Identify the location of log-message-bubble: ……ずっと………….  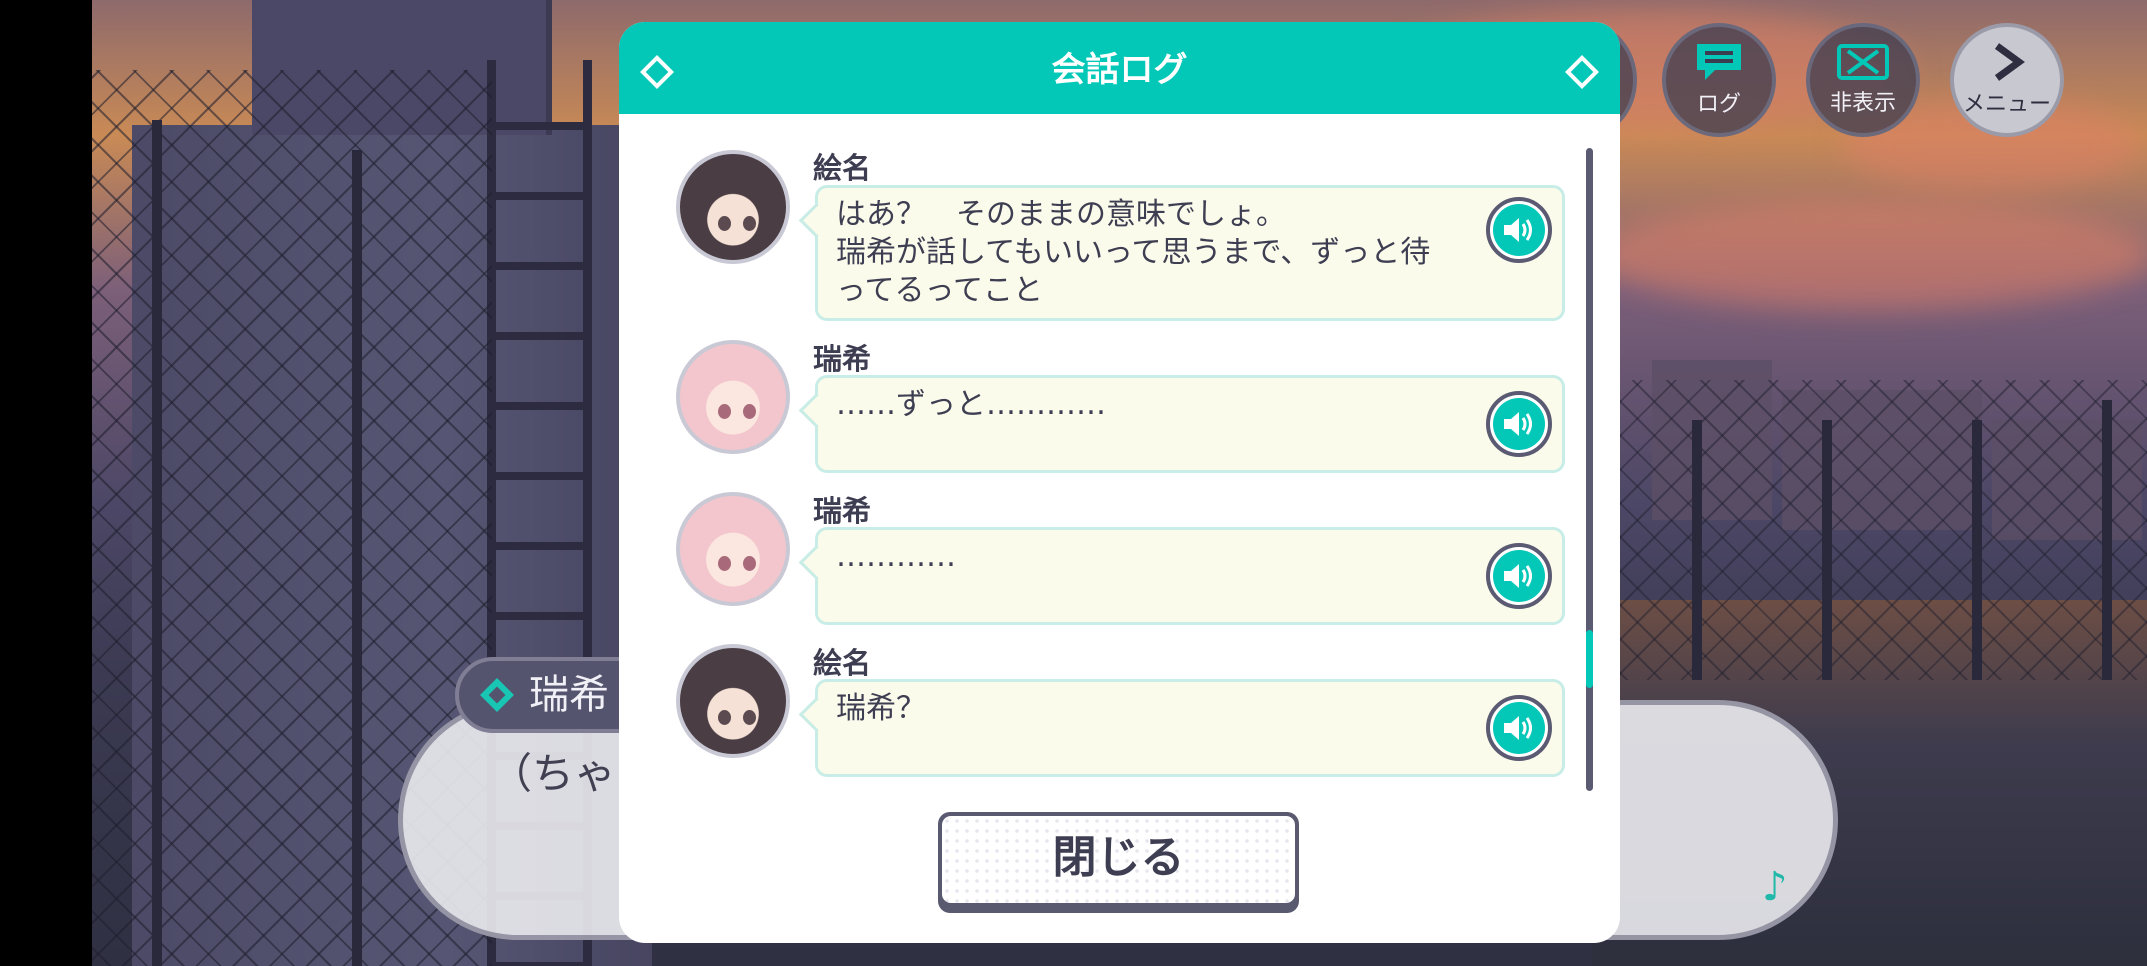
(1190, 424).